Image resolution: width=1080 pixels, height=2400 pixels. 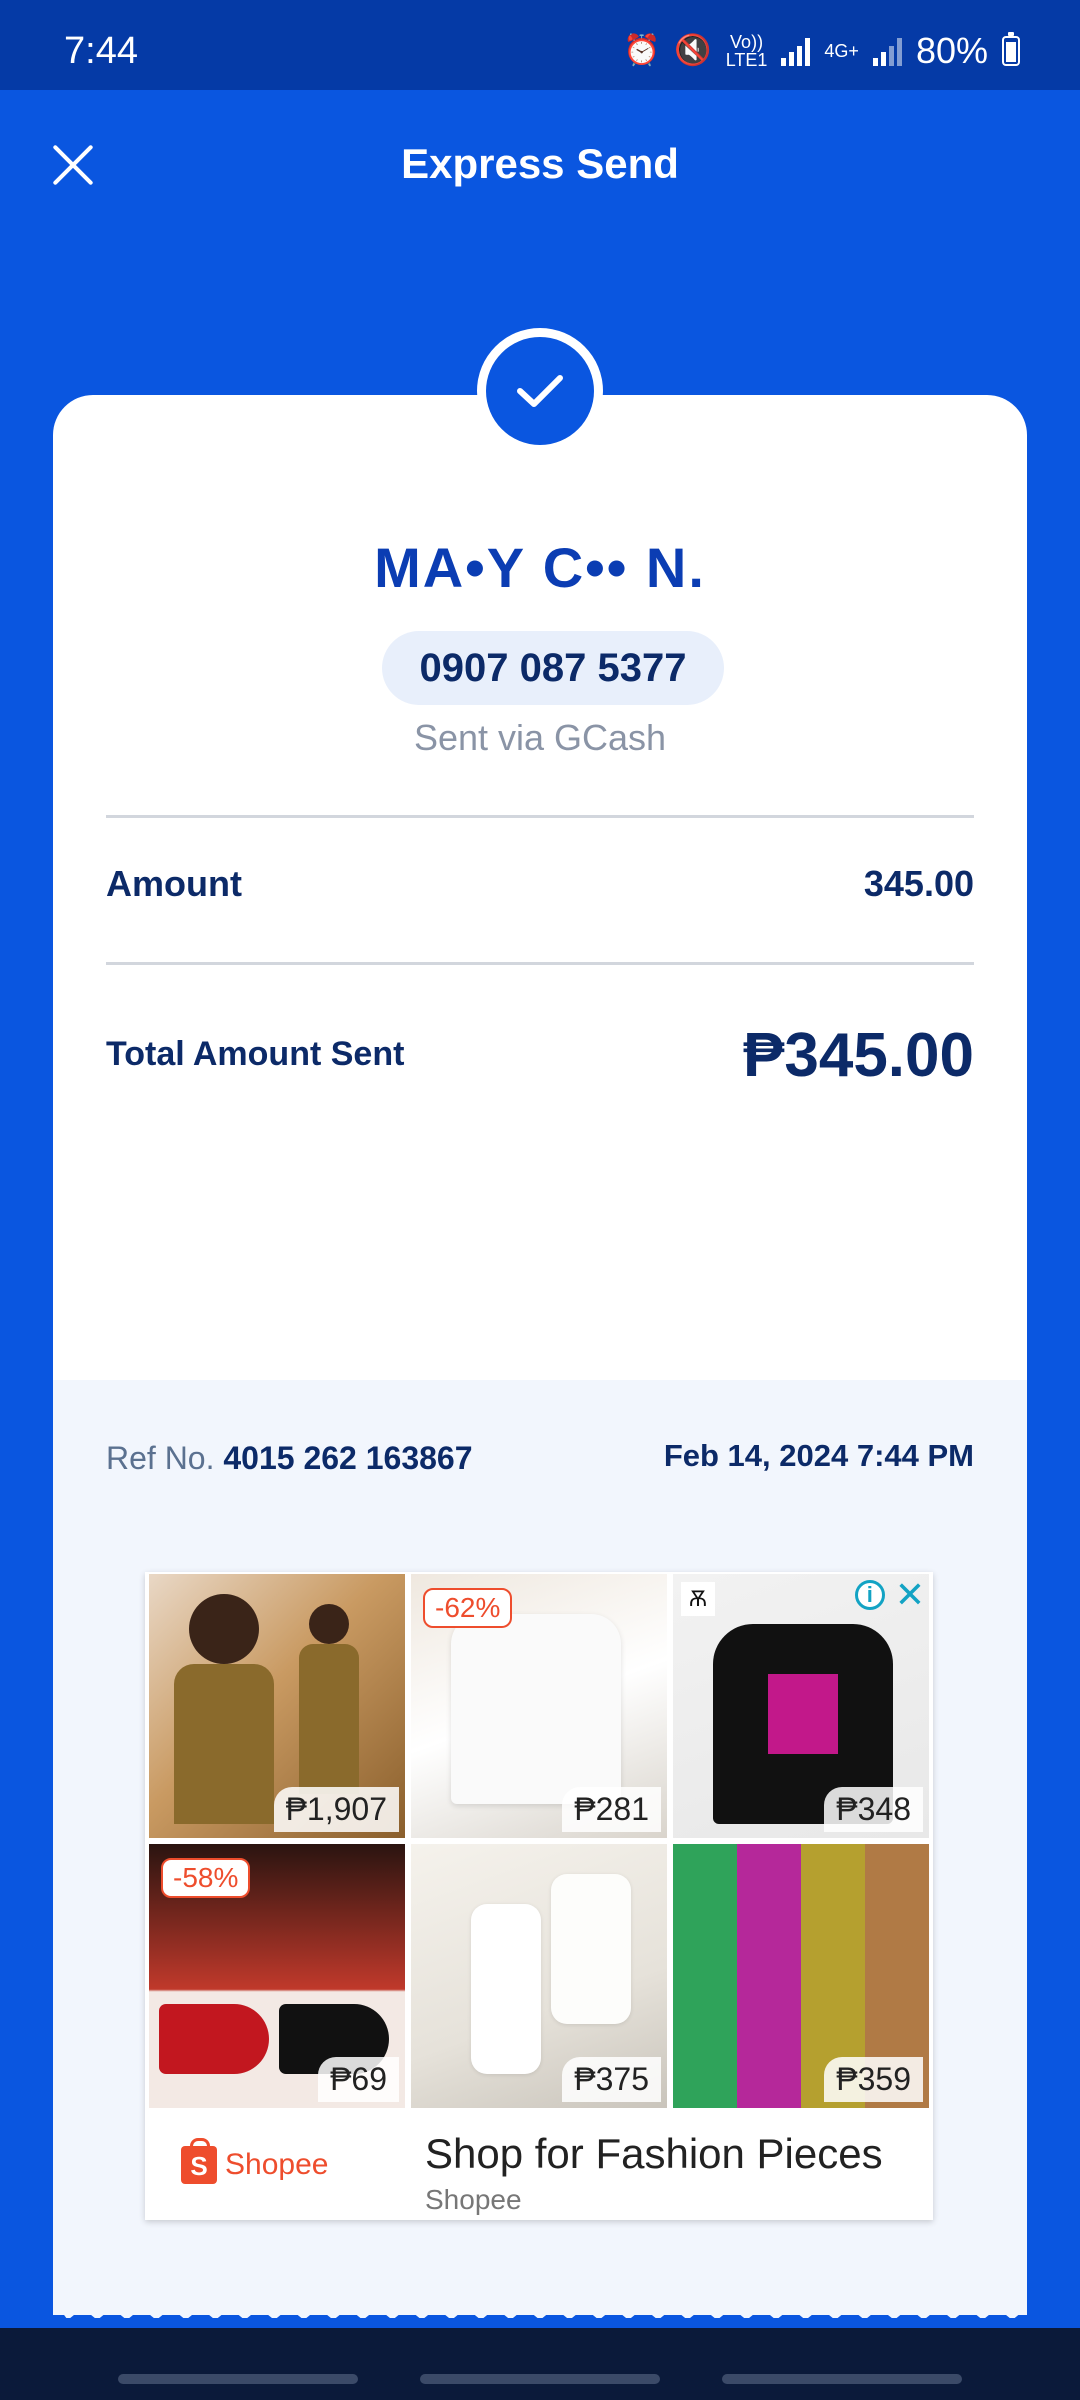 I want to click on ad-product-tile: -62% ₱281, so click(x=539, y=1706).